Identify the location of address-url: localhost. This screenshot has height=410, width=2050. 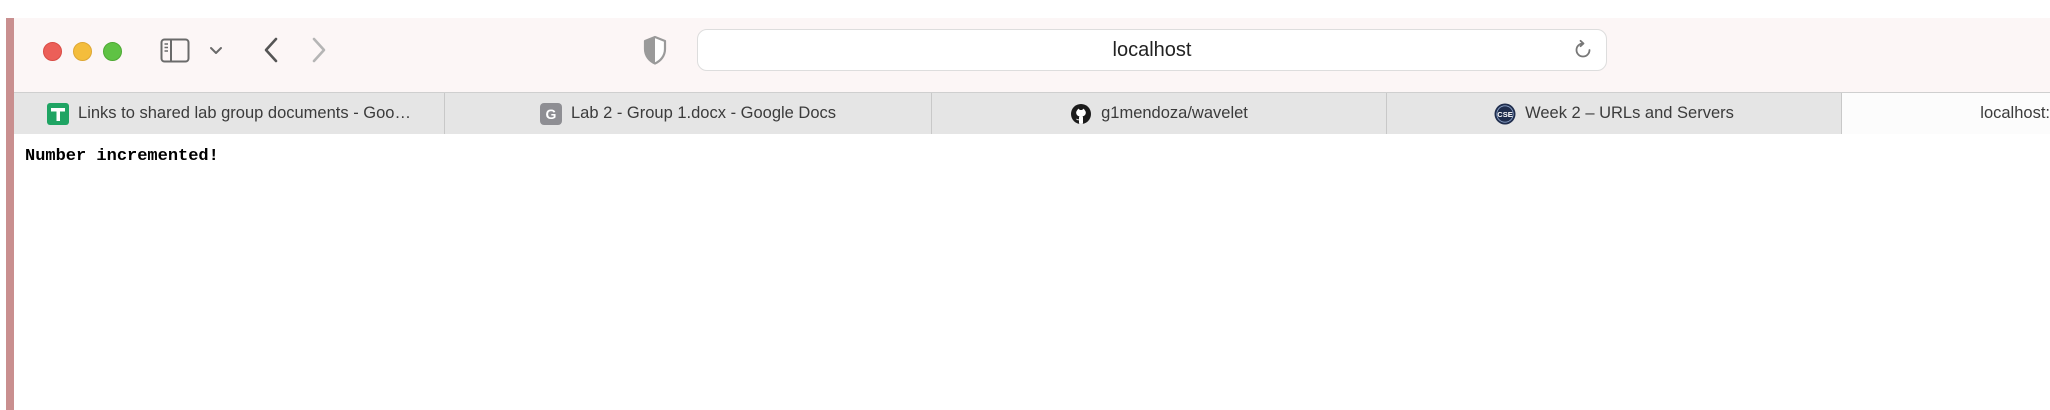
(1152, 50).